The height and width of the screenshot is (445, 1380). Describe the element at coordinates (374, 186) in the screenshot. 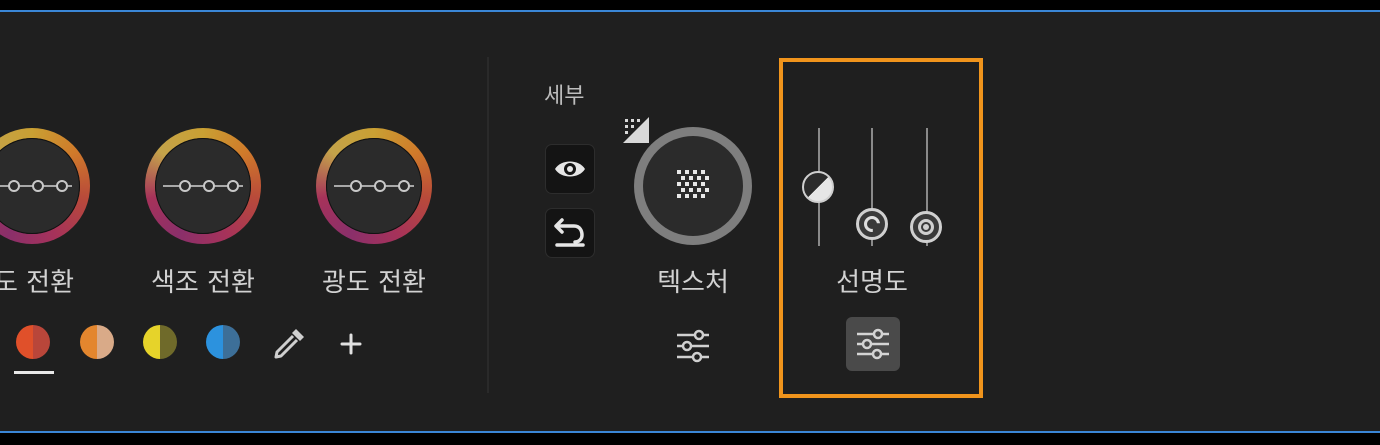

I see `wheel-luminance-shift` at that location.